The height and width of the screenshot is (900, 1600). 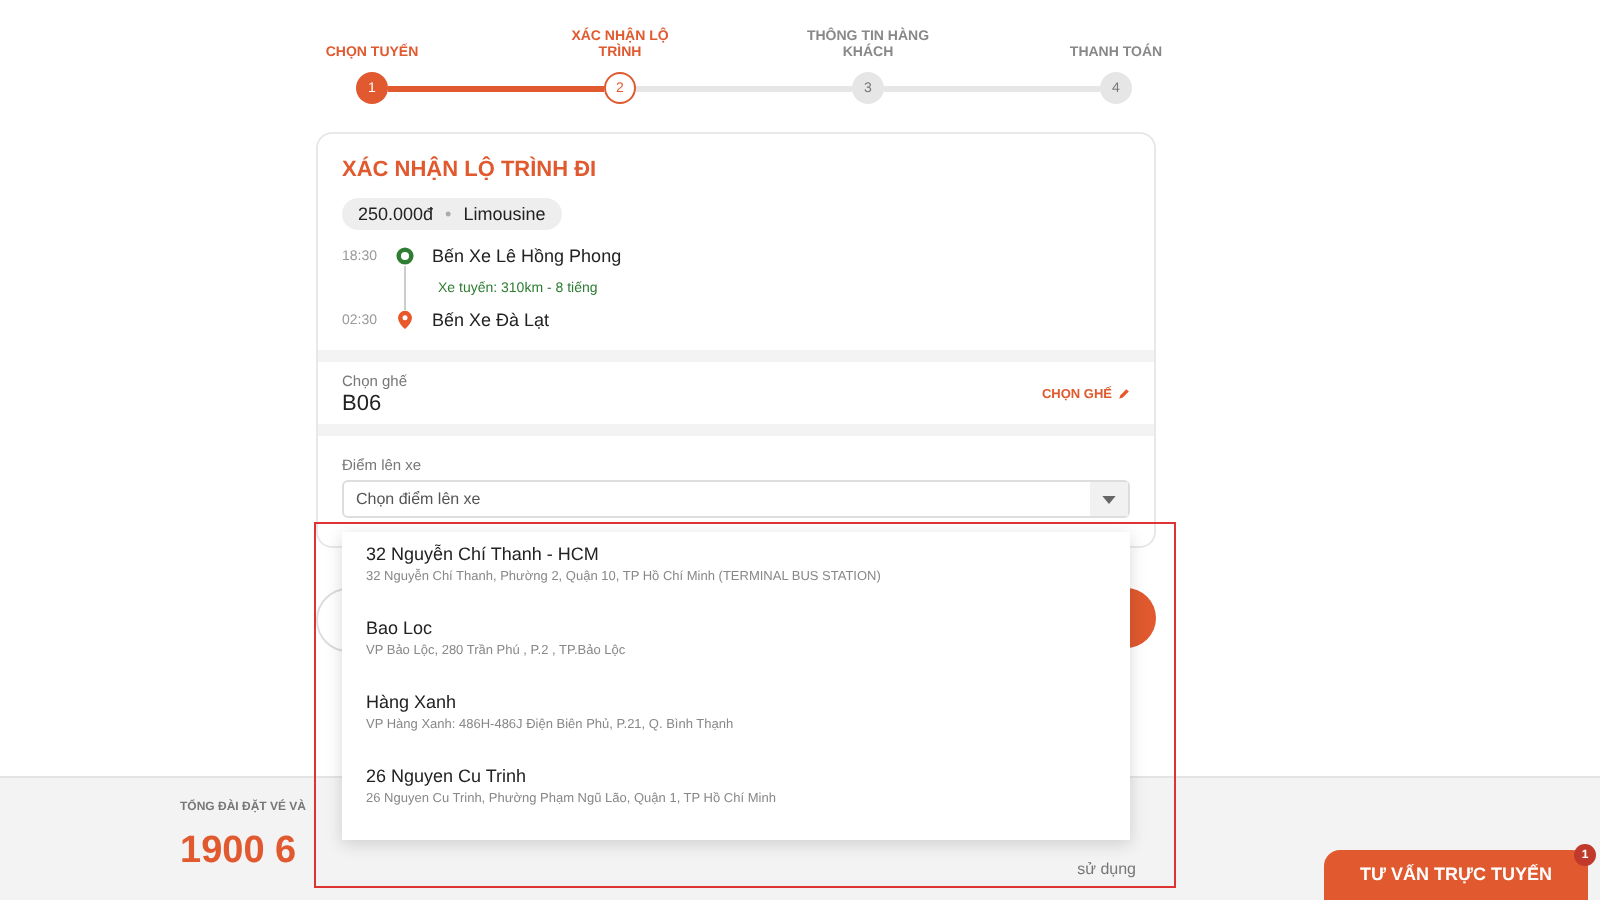 What do you see at coordinates (239, 852) in the screenshot?
I see `hotline-number: 1900 6` at bounding box center [239, 852].